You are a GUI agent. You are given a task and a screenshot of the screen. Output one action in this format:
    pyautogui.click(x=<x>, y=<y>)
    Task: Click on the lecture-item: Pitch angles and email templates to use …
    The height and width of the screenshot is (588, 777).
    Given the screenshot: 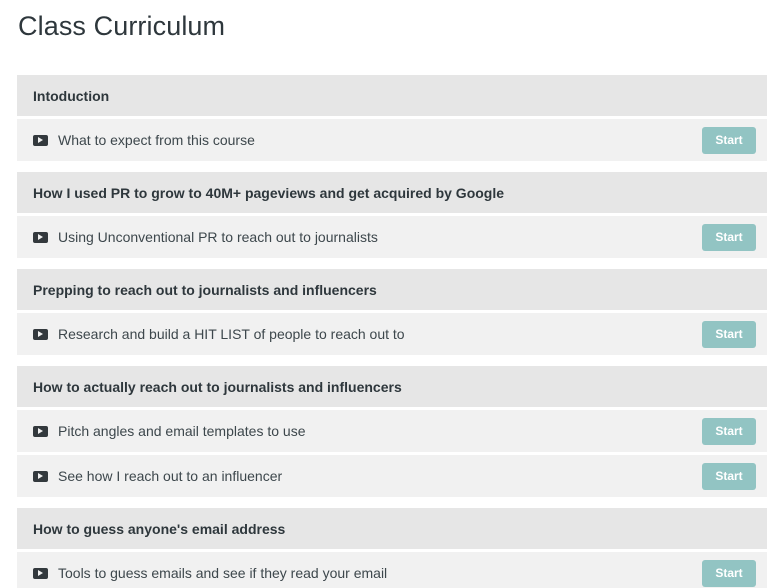 What is the action you would take?
    pyautogui.click(x=392, y=431)
    